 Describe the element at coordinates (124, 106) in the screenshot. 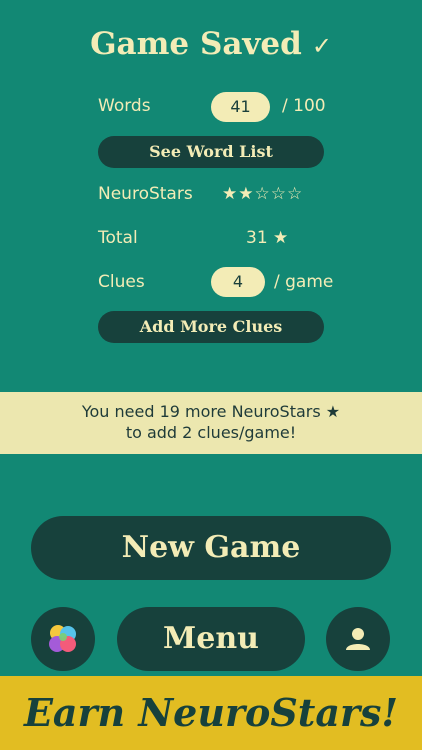

I see `words-label: Words` at that location.